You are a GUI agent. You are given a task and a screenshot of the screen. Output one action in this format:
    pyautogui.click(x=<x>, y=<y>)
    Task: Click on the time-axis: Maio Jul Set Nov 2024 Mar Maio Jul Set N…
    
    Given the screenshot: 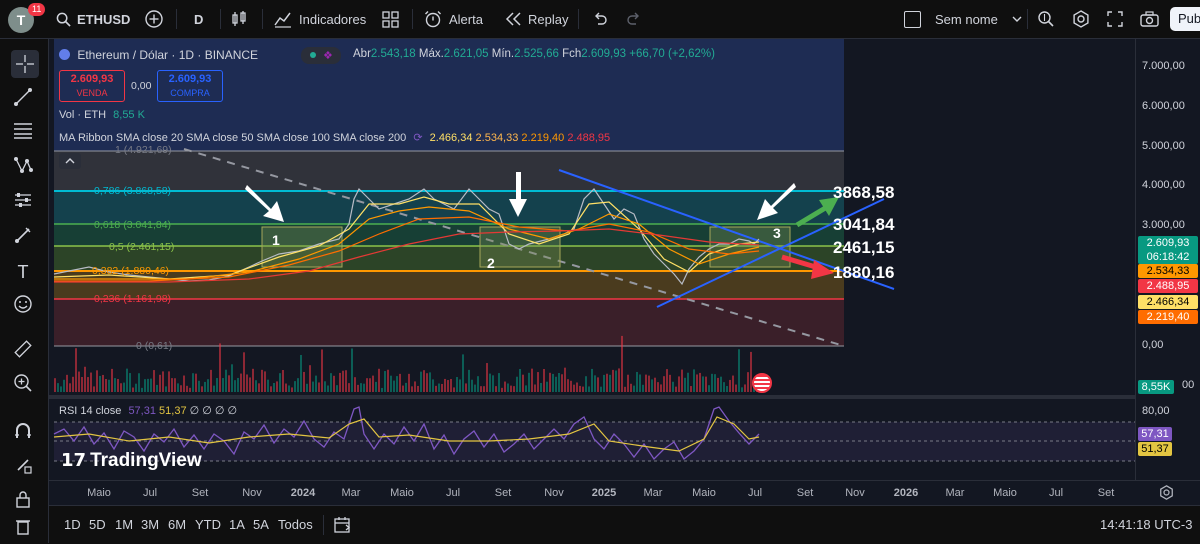 What is the action you would take?
    pyautogui.click(x=624, y=492)
    